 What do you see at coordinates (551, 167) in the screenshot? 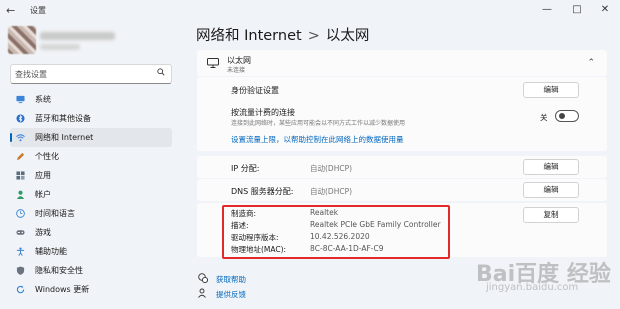
I see `ip-edit-button: 编辑` at bounding box center [551, 167].